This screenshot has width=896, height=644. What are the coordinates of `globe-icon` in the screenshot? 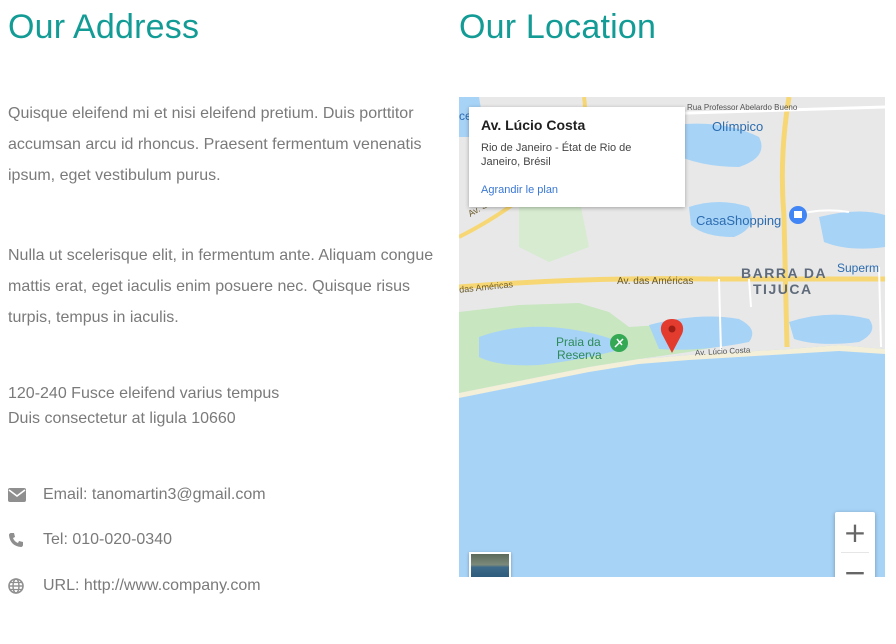 It's located at (25, 586).